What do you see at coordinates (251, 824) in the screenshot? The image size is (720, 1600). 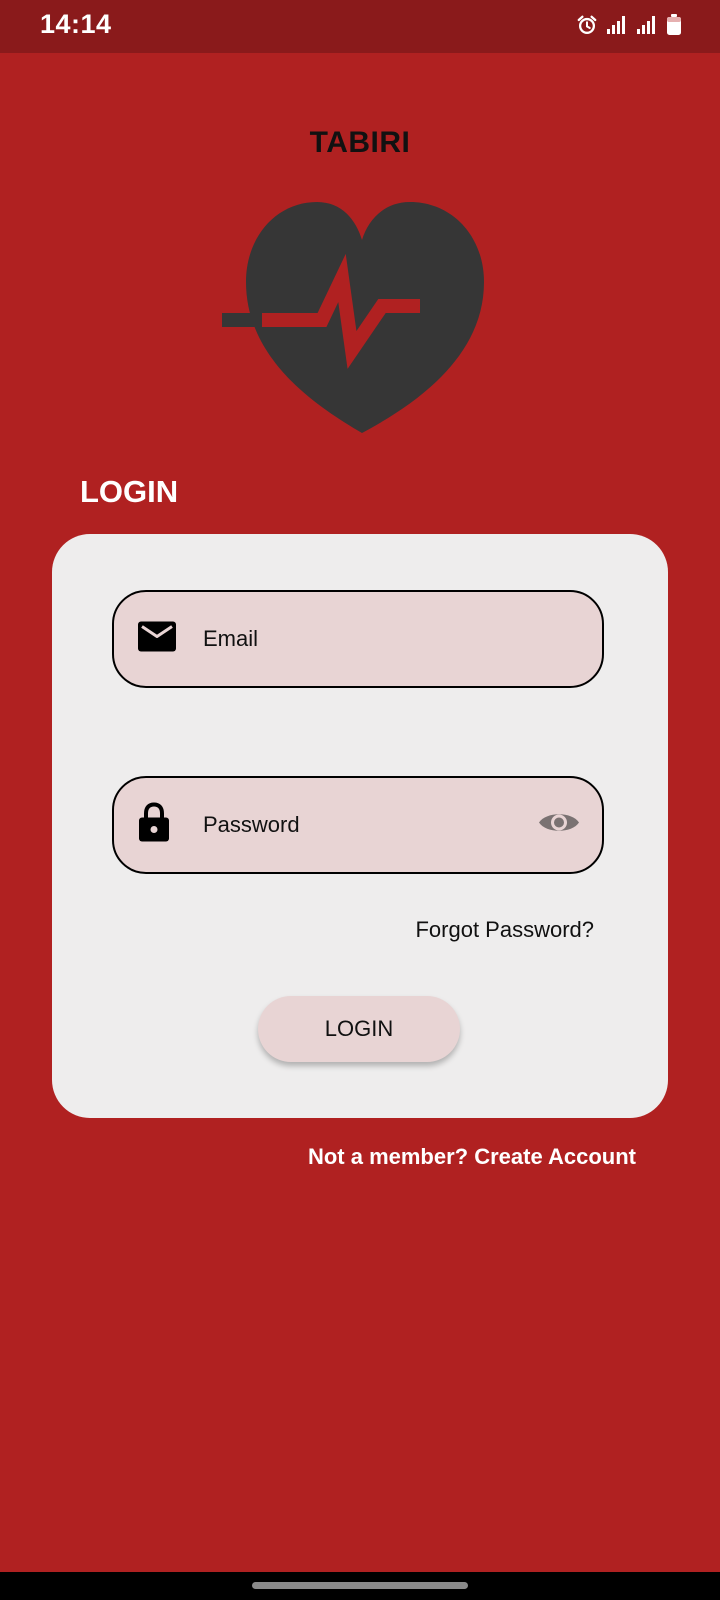 I see `password-placeholder: Password` at bounding box center [251, 824].